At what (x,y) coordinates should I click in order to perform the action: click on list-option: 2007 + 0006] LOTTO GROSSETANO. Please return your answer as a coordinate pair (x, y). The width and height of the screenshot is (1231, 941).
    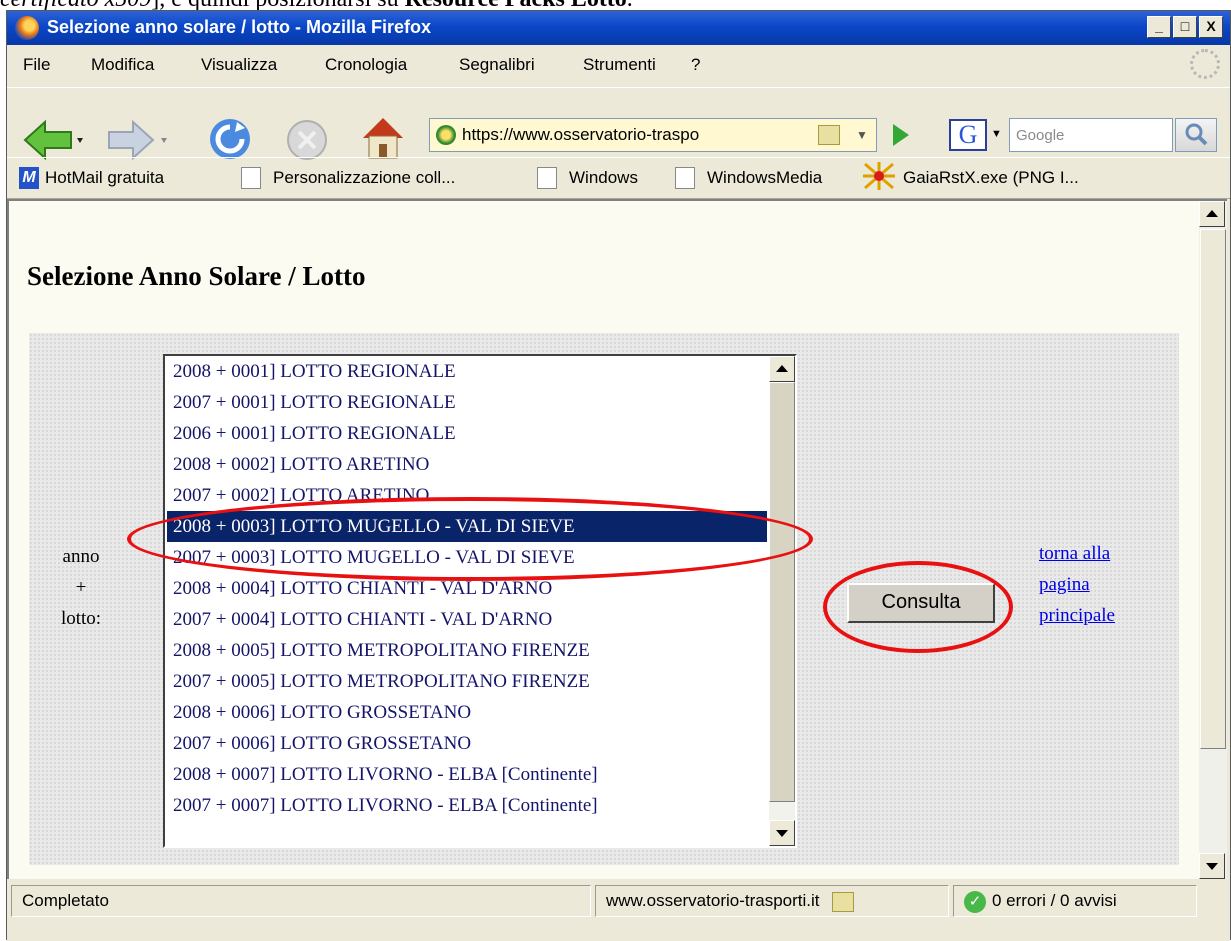
    Looking at the image, I should click on (467, 743).